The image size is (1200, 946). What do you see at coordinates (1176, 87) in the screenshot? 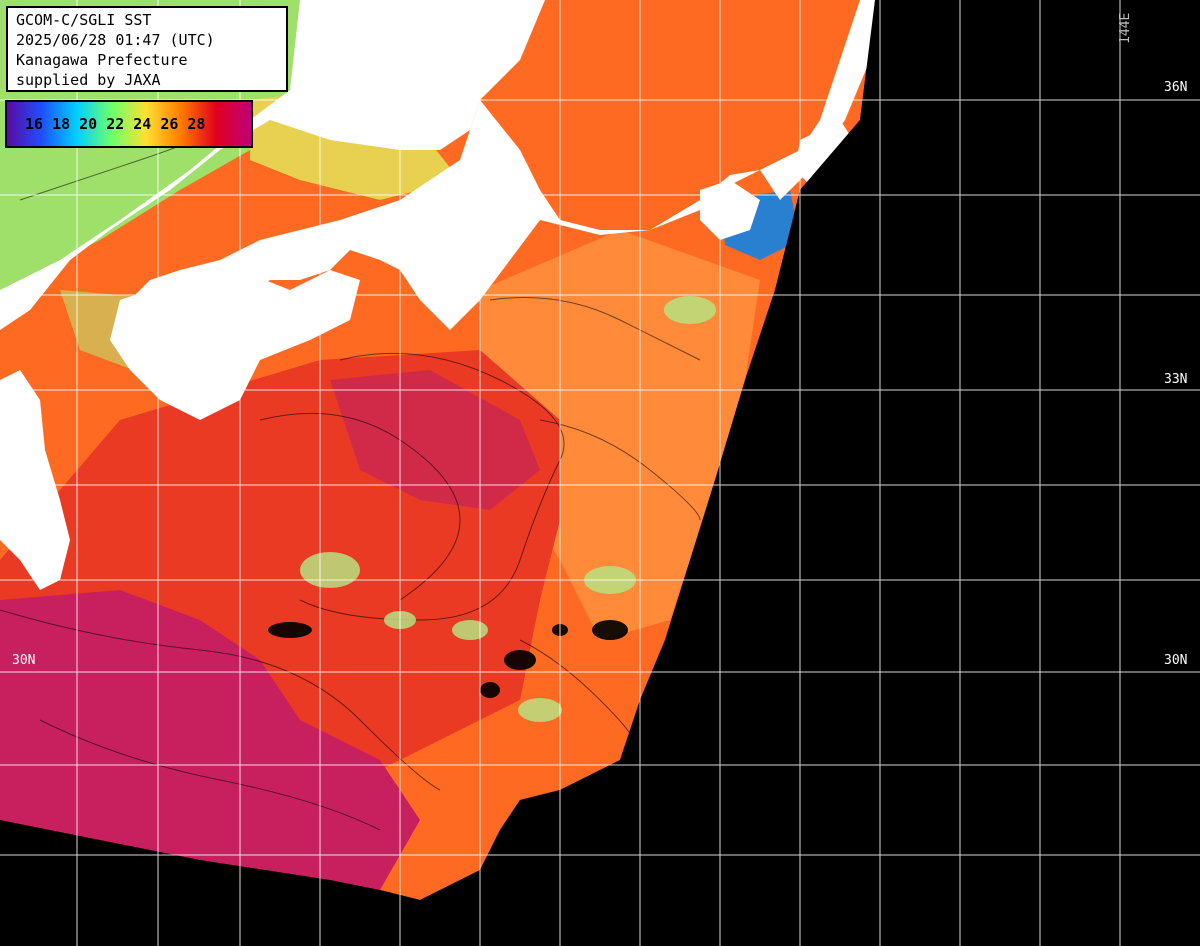
I see `lat-label-36n: 36N` at bounding box center [1176, 87].